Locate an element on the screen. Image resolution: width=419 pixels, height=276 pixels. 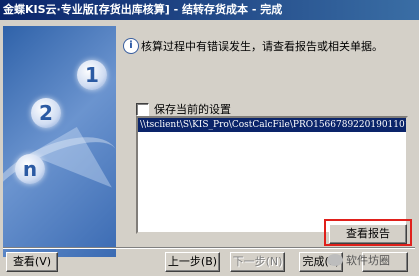
window-title: 金蝶KIS云·专业版[存货出库核算] - 结转存货成本 - 完成 is located at coordinates (143, 9).